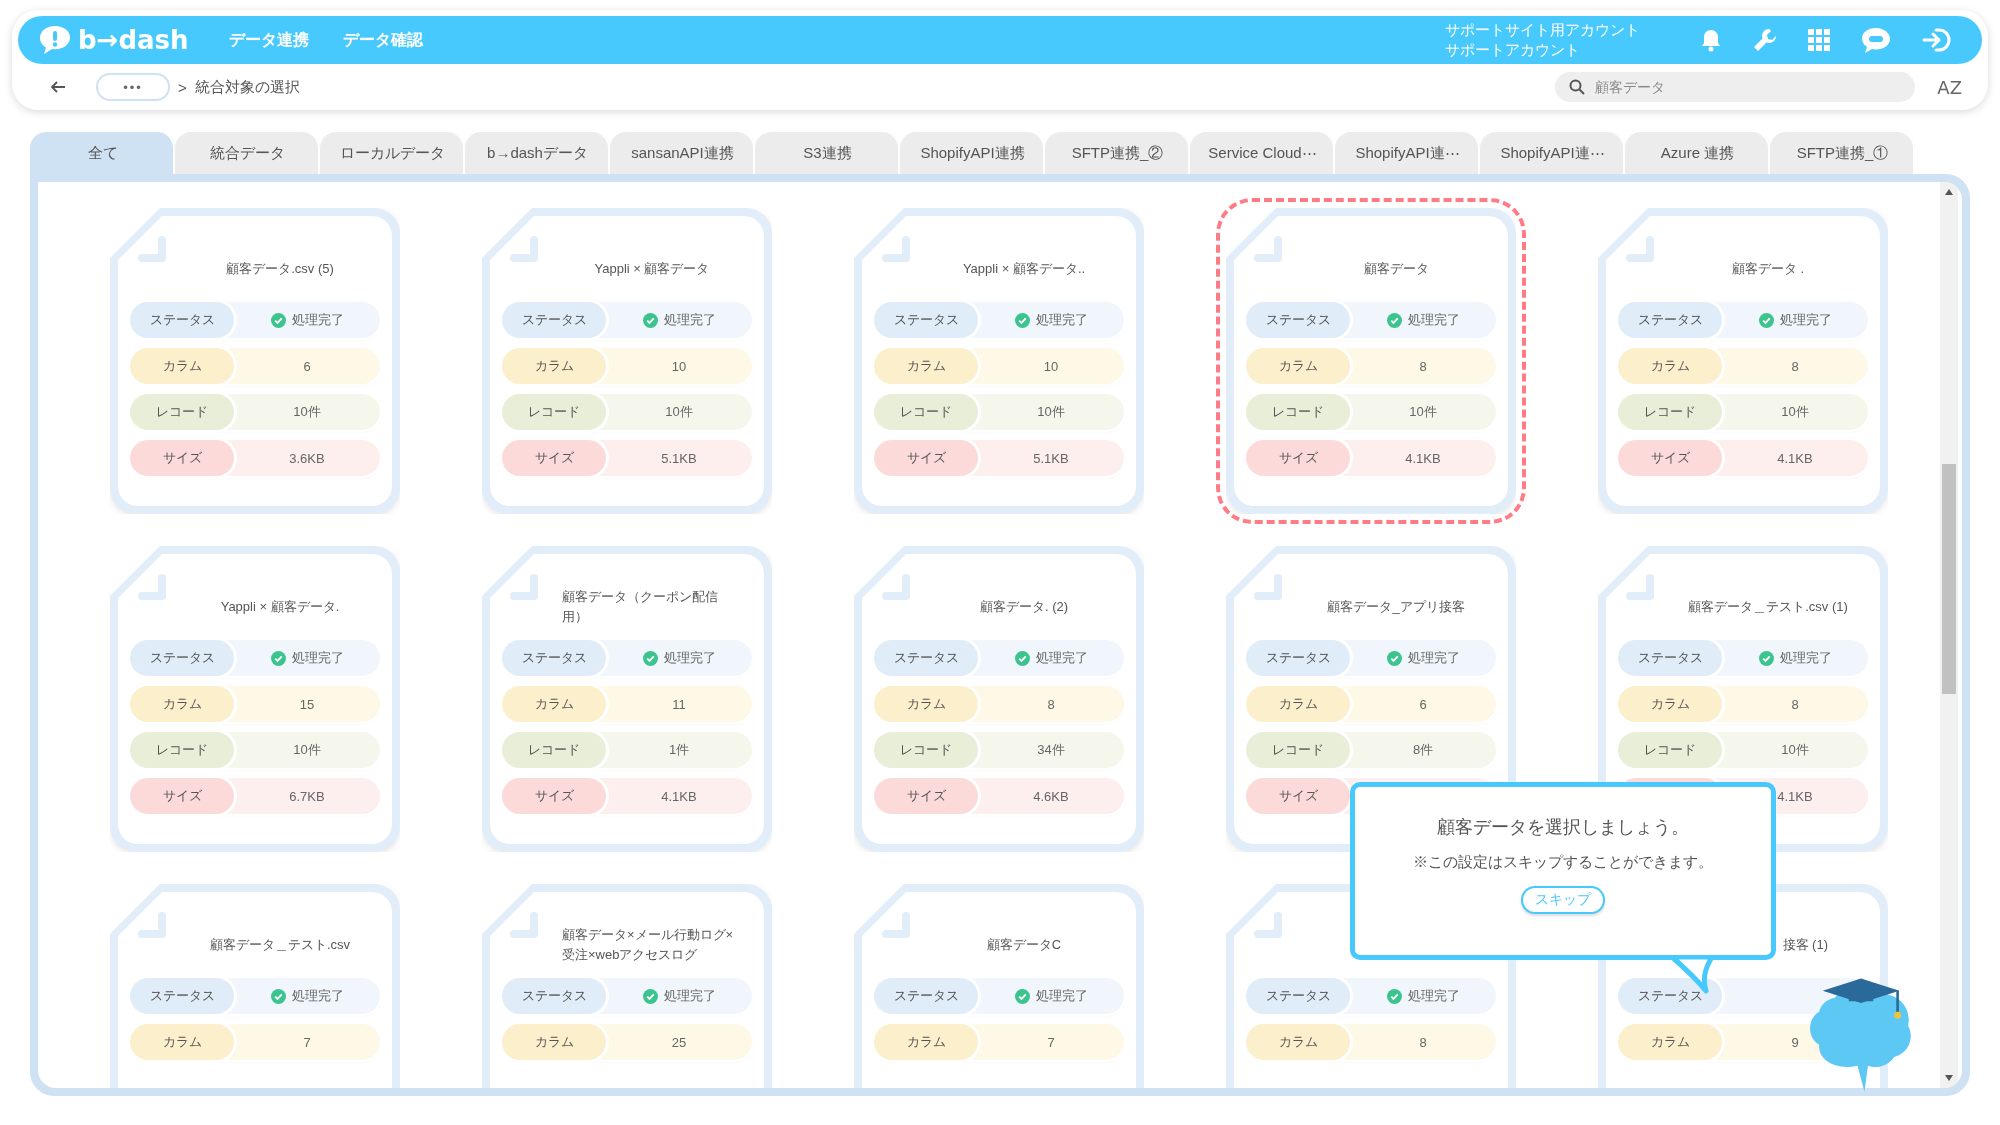 This screenshot has height=1125, width=2000. I want to click on file-card: 顧客データ . ステータス 処理完了 カラム 8 レコード 10件 サイズ 4.1KB, so click(1743, 361).